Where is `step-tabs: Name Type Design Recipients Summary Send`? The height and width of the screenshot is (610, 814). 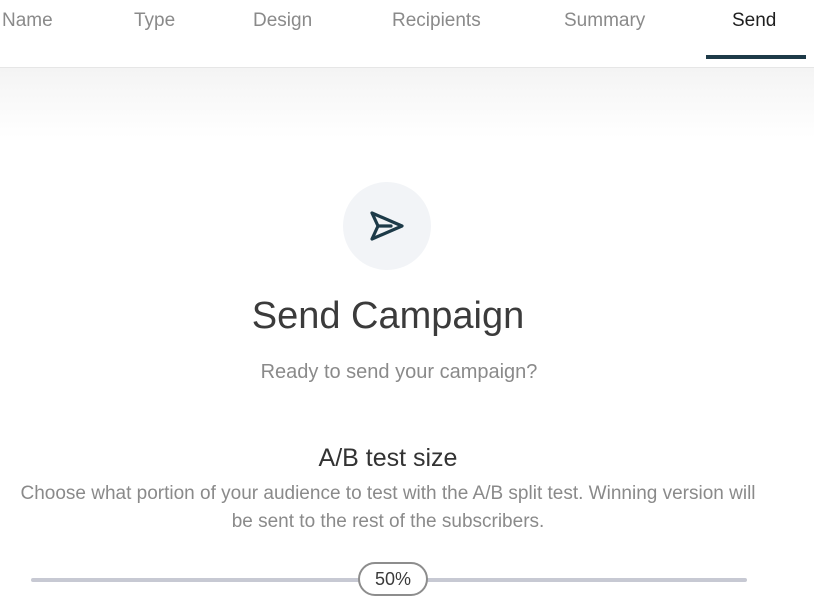
step-tabs: Name Type Design Recipients Summary Send is located at coordinates (407, 34).